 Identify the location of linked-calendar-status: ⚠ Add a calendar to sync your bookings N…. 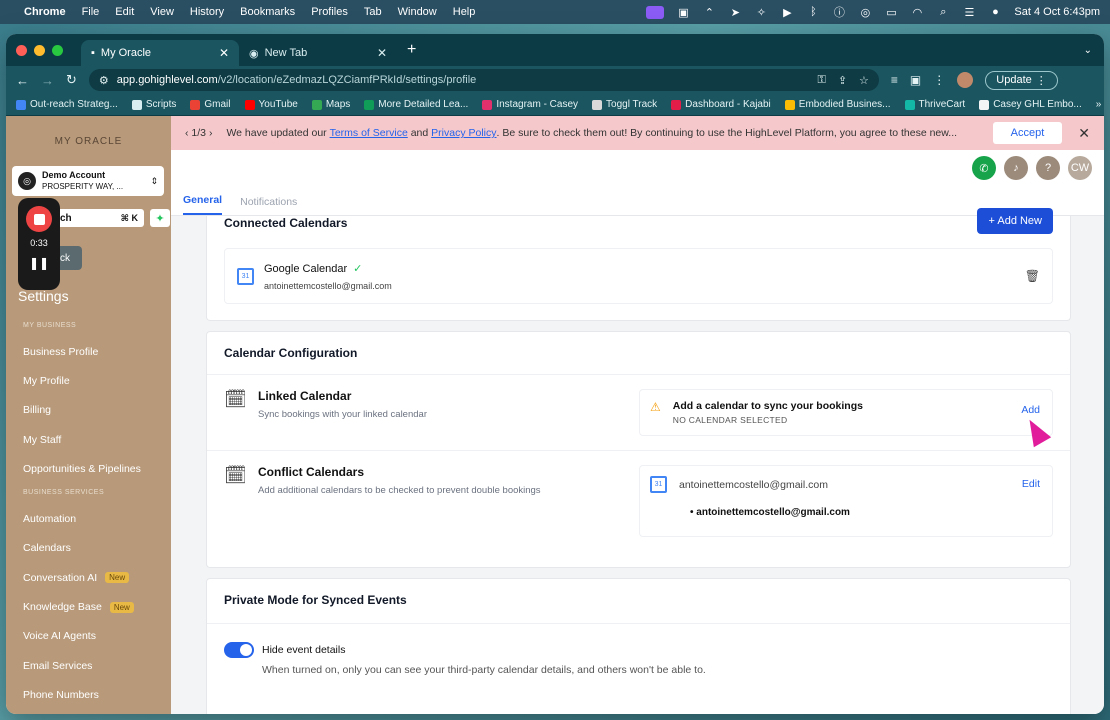
(846, 412).